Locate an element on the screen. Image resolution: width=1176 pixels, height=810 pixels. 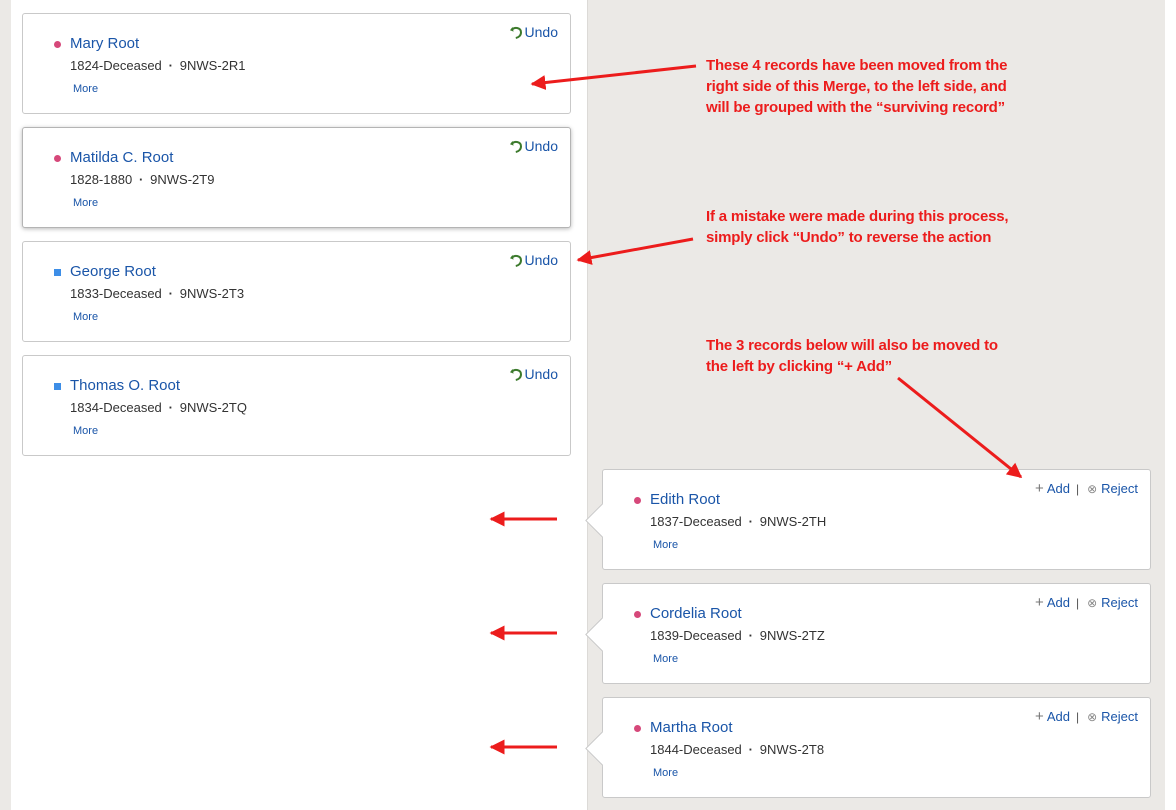
person-details: 1844-Deceased · 9NWS-2T8 is located at coordinates (737, 749).